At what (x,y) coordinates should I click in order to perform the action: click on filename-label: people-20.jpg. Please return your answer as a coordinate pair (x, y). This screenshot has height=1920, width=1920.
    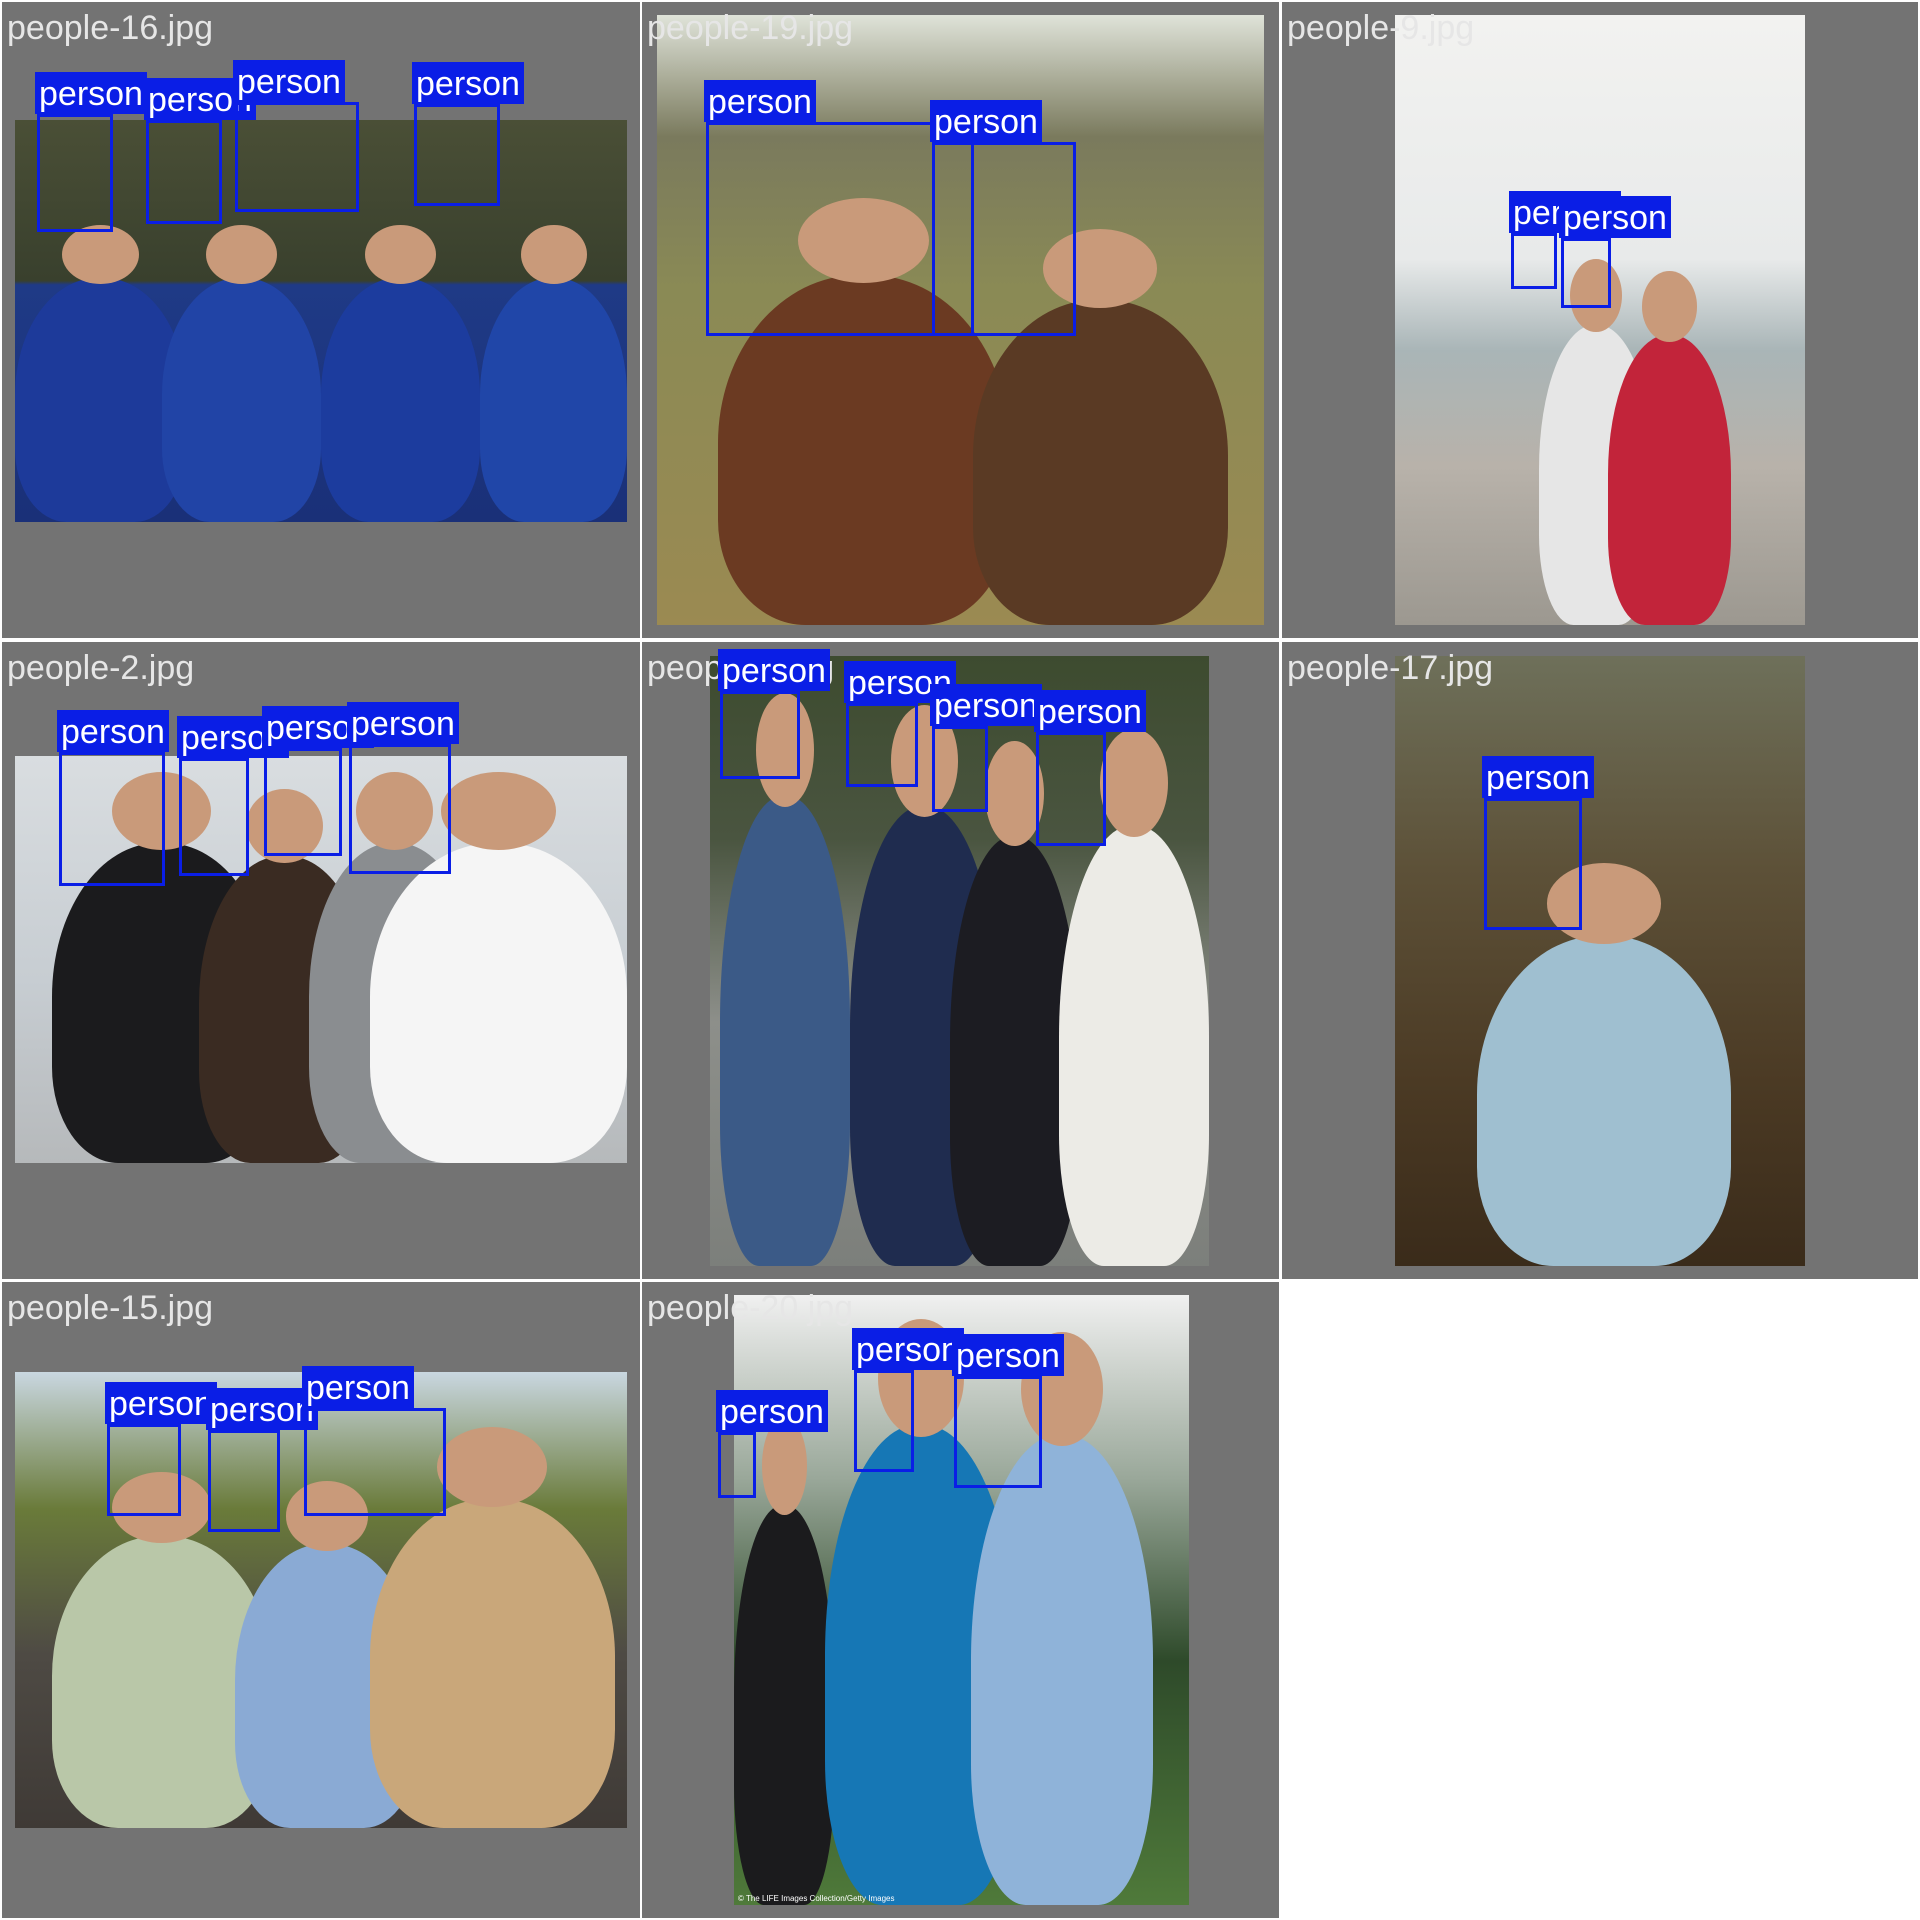
    Looking at the image, I should click on (750, 1308).